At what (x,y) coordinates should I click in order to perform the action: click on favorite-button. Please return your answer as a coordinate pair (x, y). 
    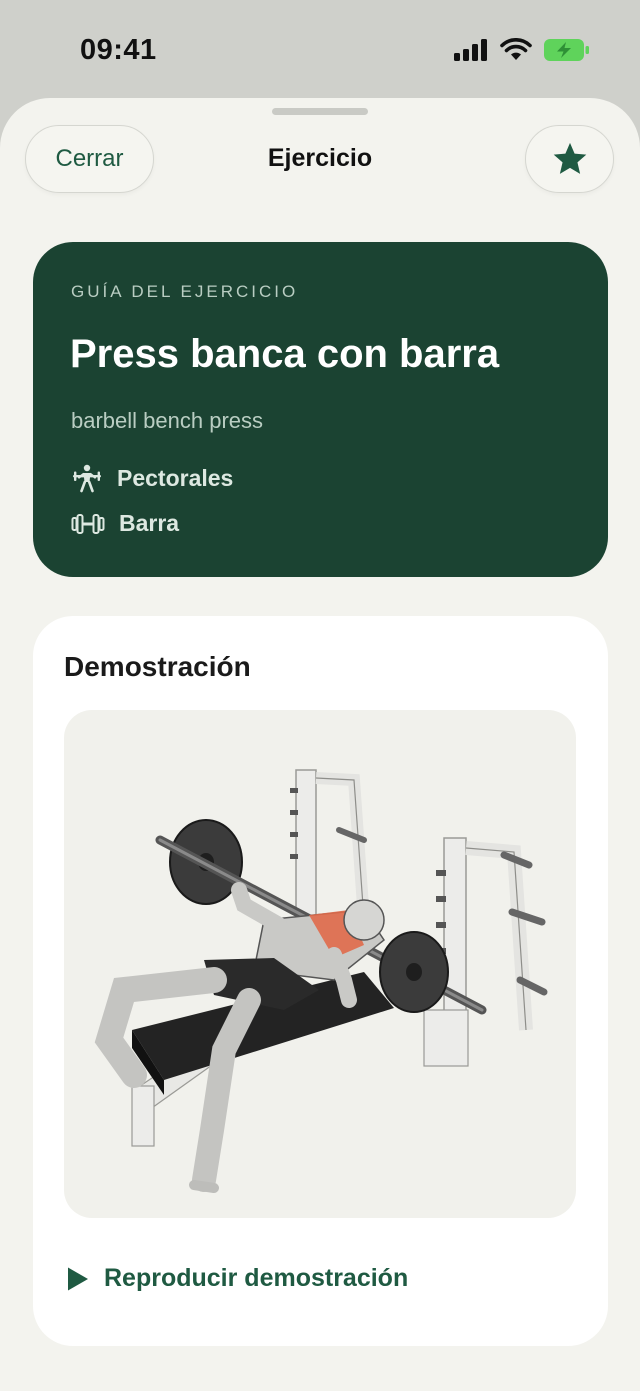
    Looking at the image, I should click on (569, 159).